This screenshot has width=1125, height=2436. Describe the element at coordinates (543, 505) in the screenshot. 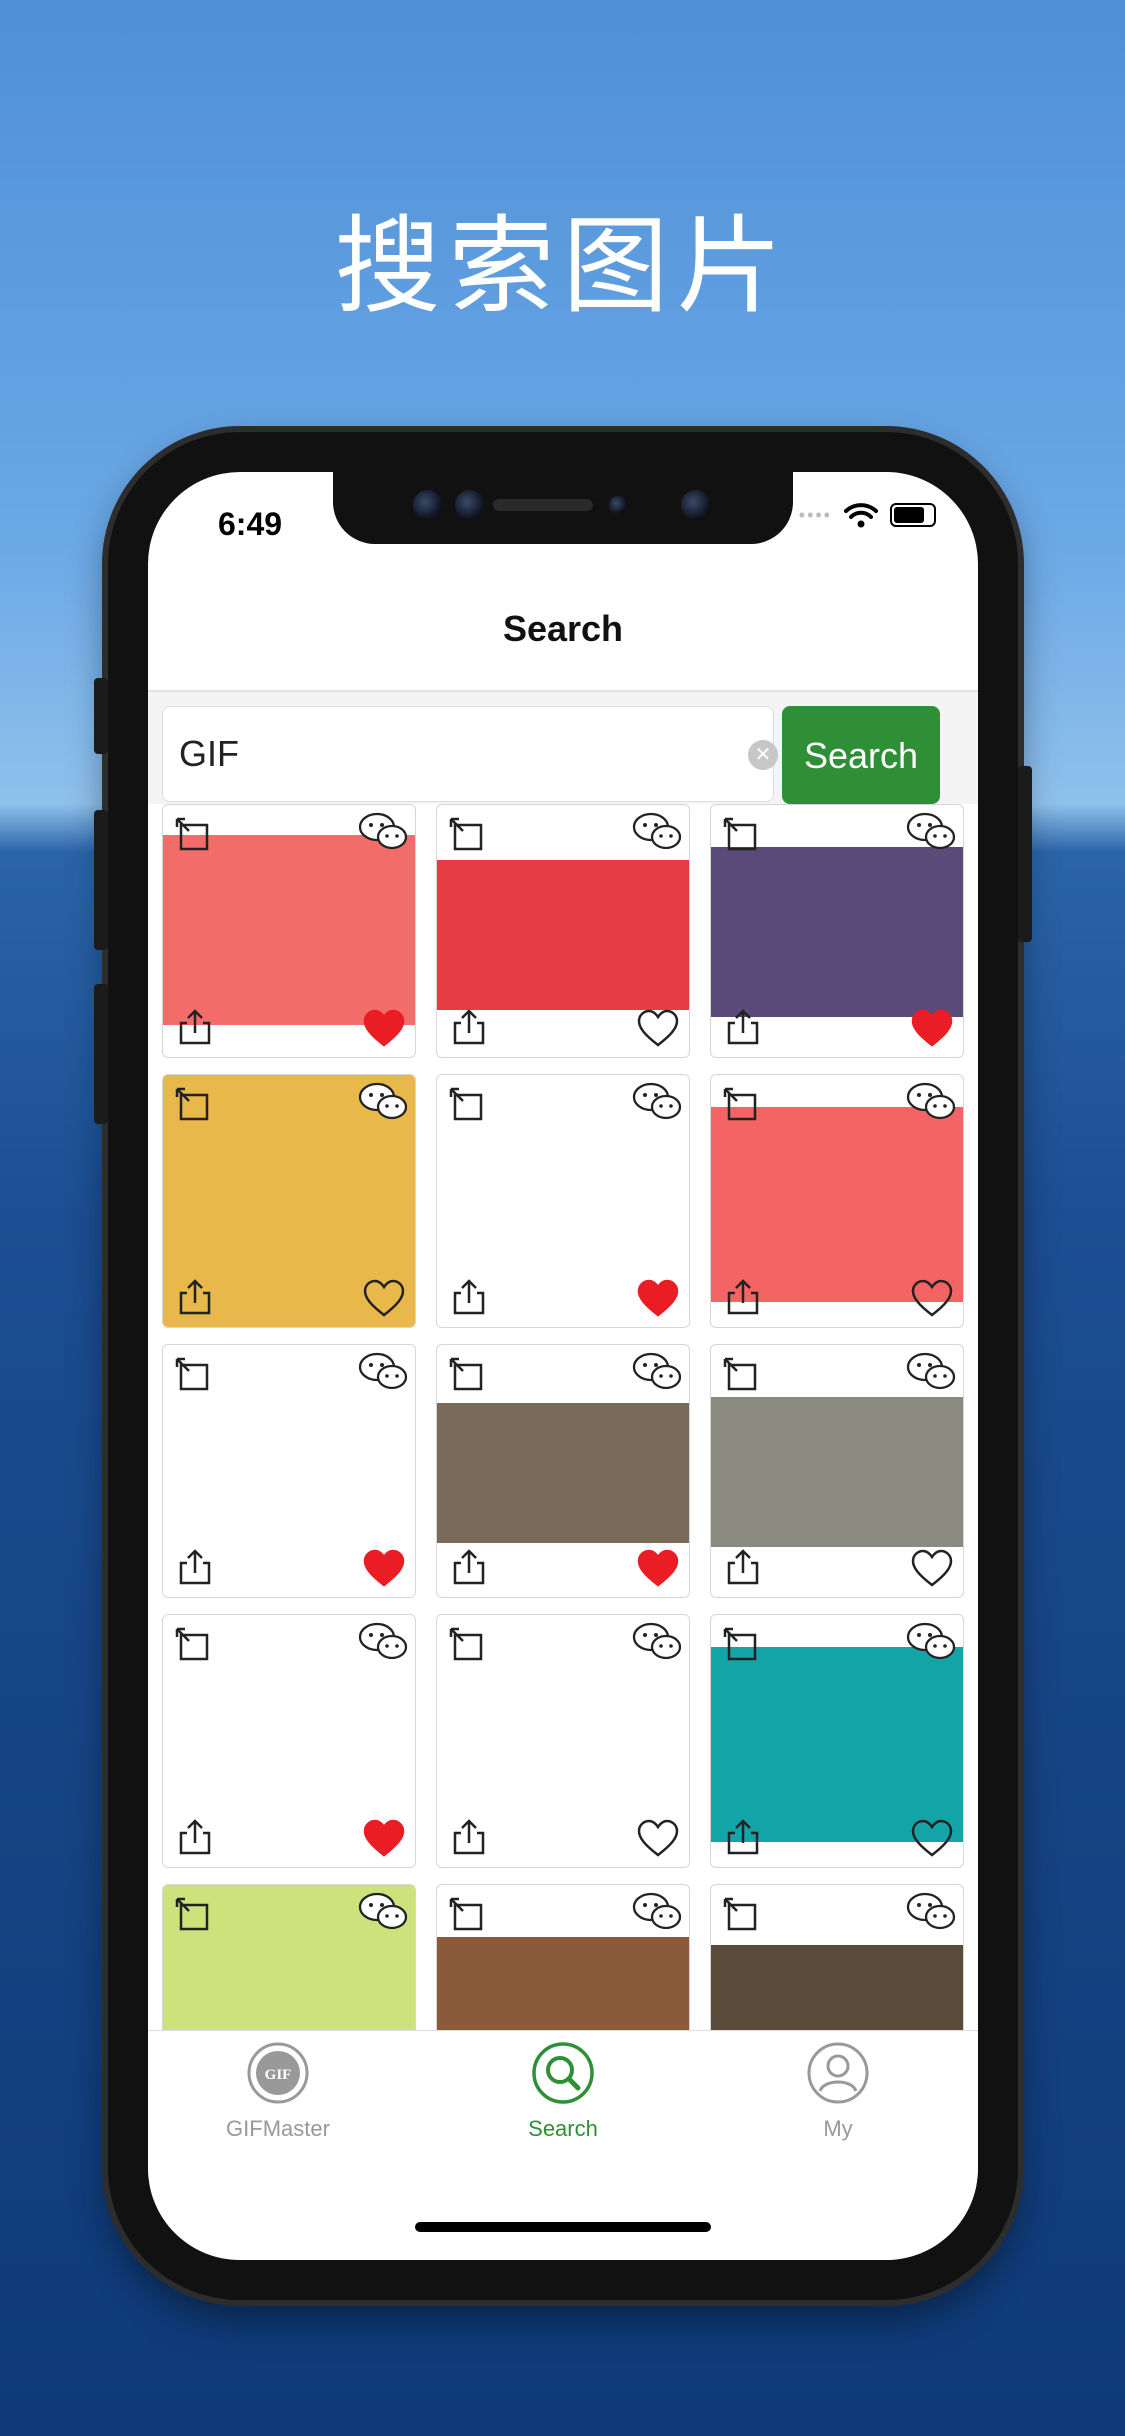

I see `speaker-grille` at that location.